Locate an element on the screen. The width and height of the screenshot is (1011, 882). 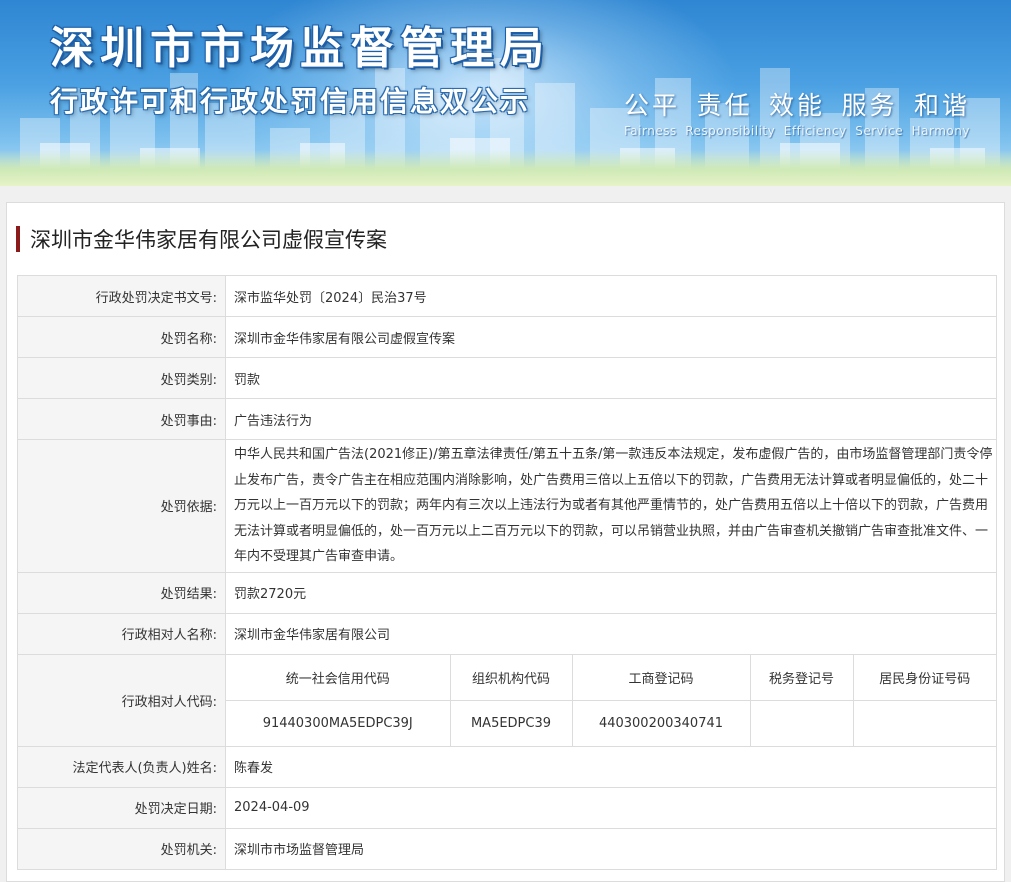
table-row: 法定代表人(负责人)姓名: 陈春发 is located at coordinates (507, 766).